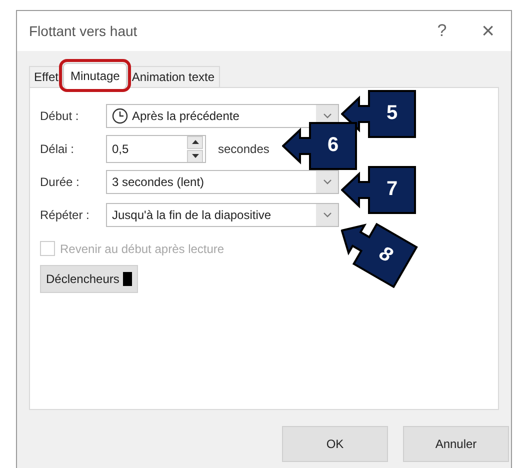 This screenshot has width=517, height=468. Describe the element at coordinates (320, 146) in the screenshot. I see `callout-arrow: 6` at that location.